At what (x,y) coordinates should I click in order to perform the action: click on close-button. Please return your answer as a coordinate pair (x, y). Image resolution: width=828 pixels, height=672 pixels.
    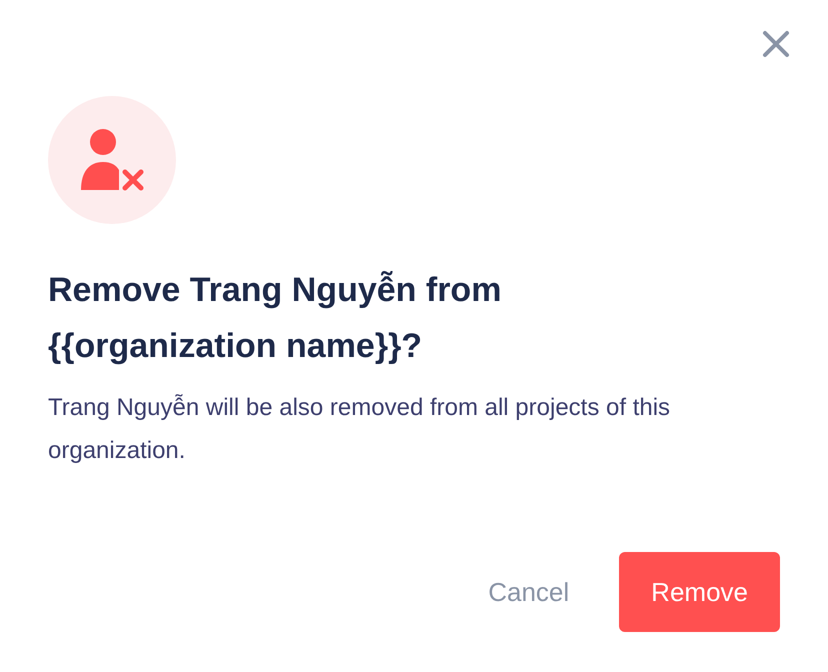
    Looking at the image, I should click on (776, 44).